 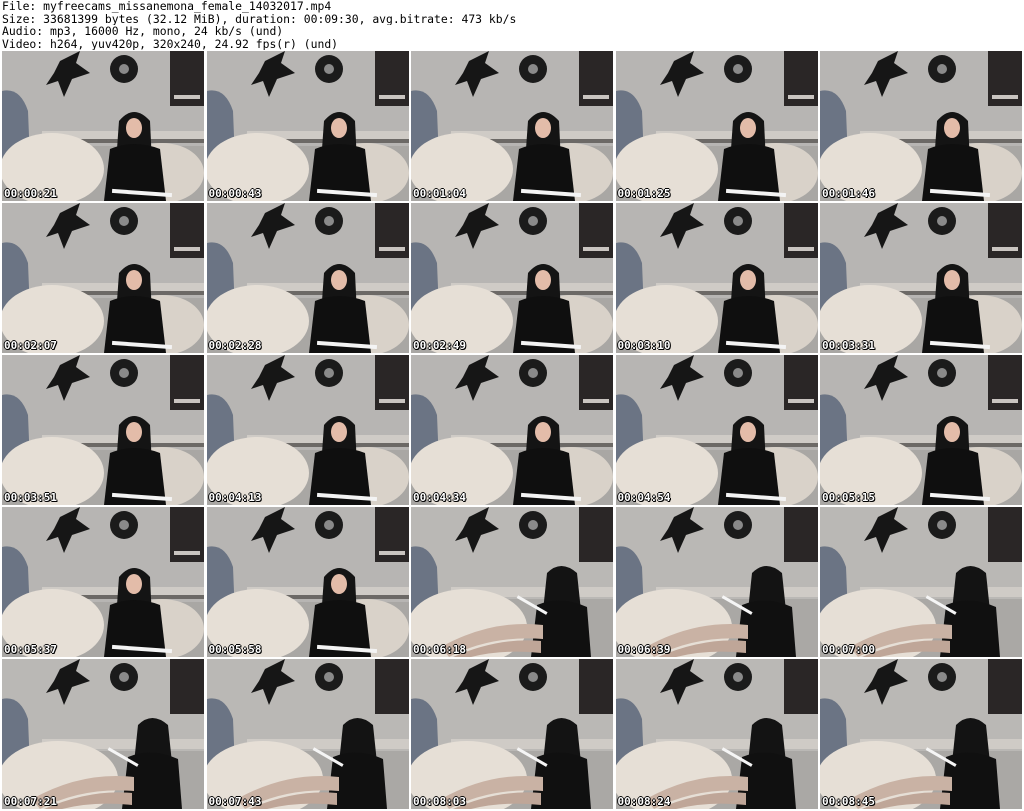 I want to click on video-thumbnail: 00:01:04, so click(x=512, y=126).